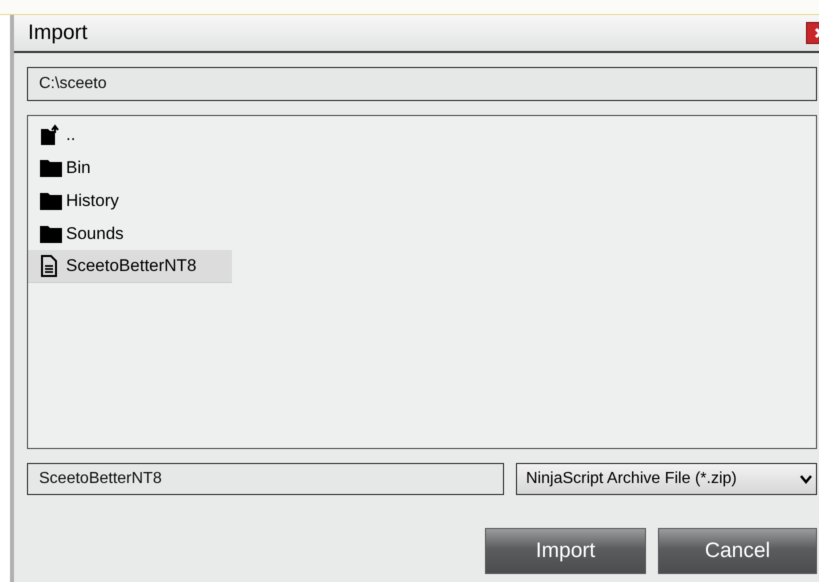  What do you see at coordinates (49, 266) in the screenshot?
I see `document-icon` at bounding box center [49, 266].